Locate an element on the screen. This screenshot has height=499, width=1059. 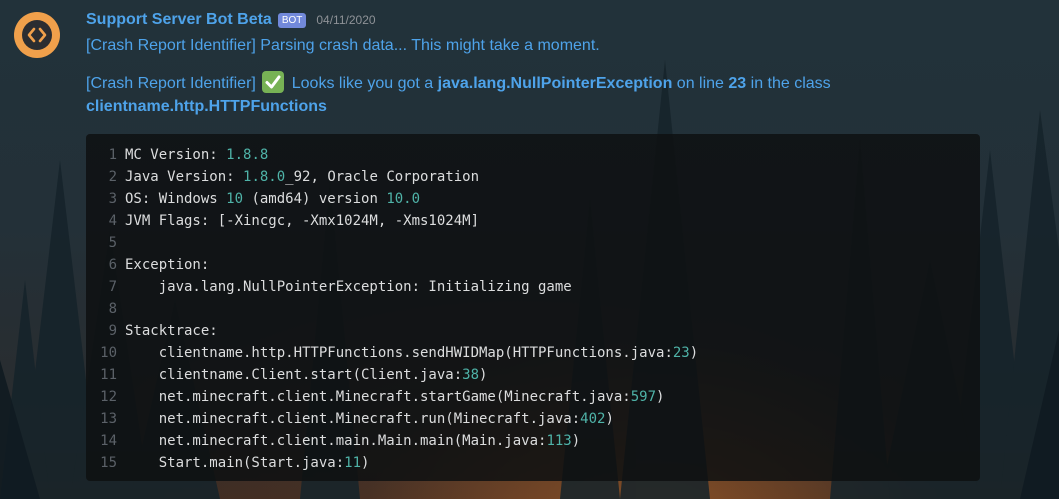
line-number-gutter: 3 is located at coordinates (112, 199).